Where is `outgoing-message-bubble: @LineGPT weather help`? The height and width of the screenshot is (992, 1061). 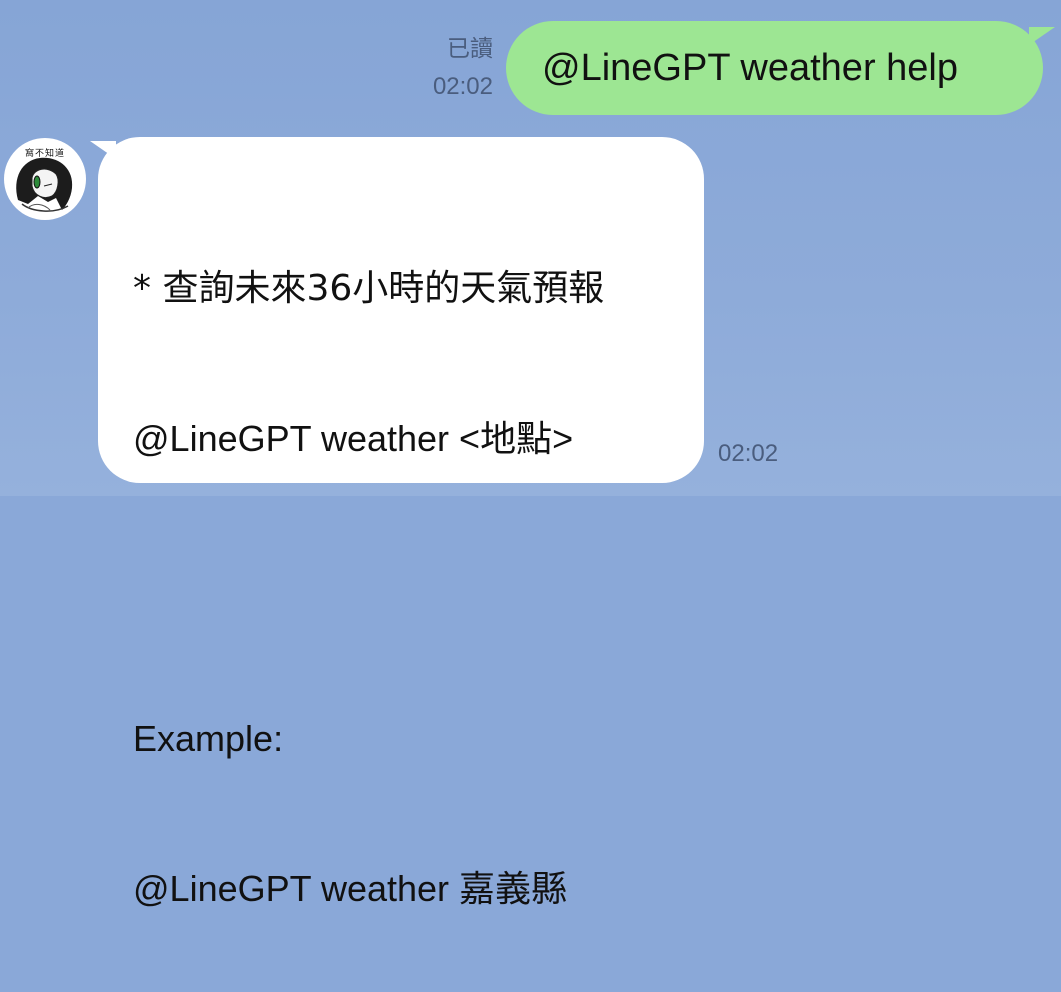 outgoing-message-bubble: @LineGPT weather help is located at coordinates (780, 68).